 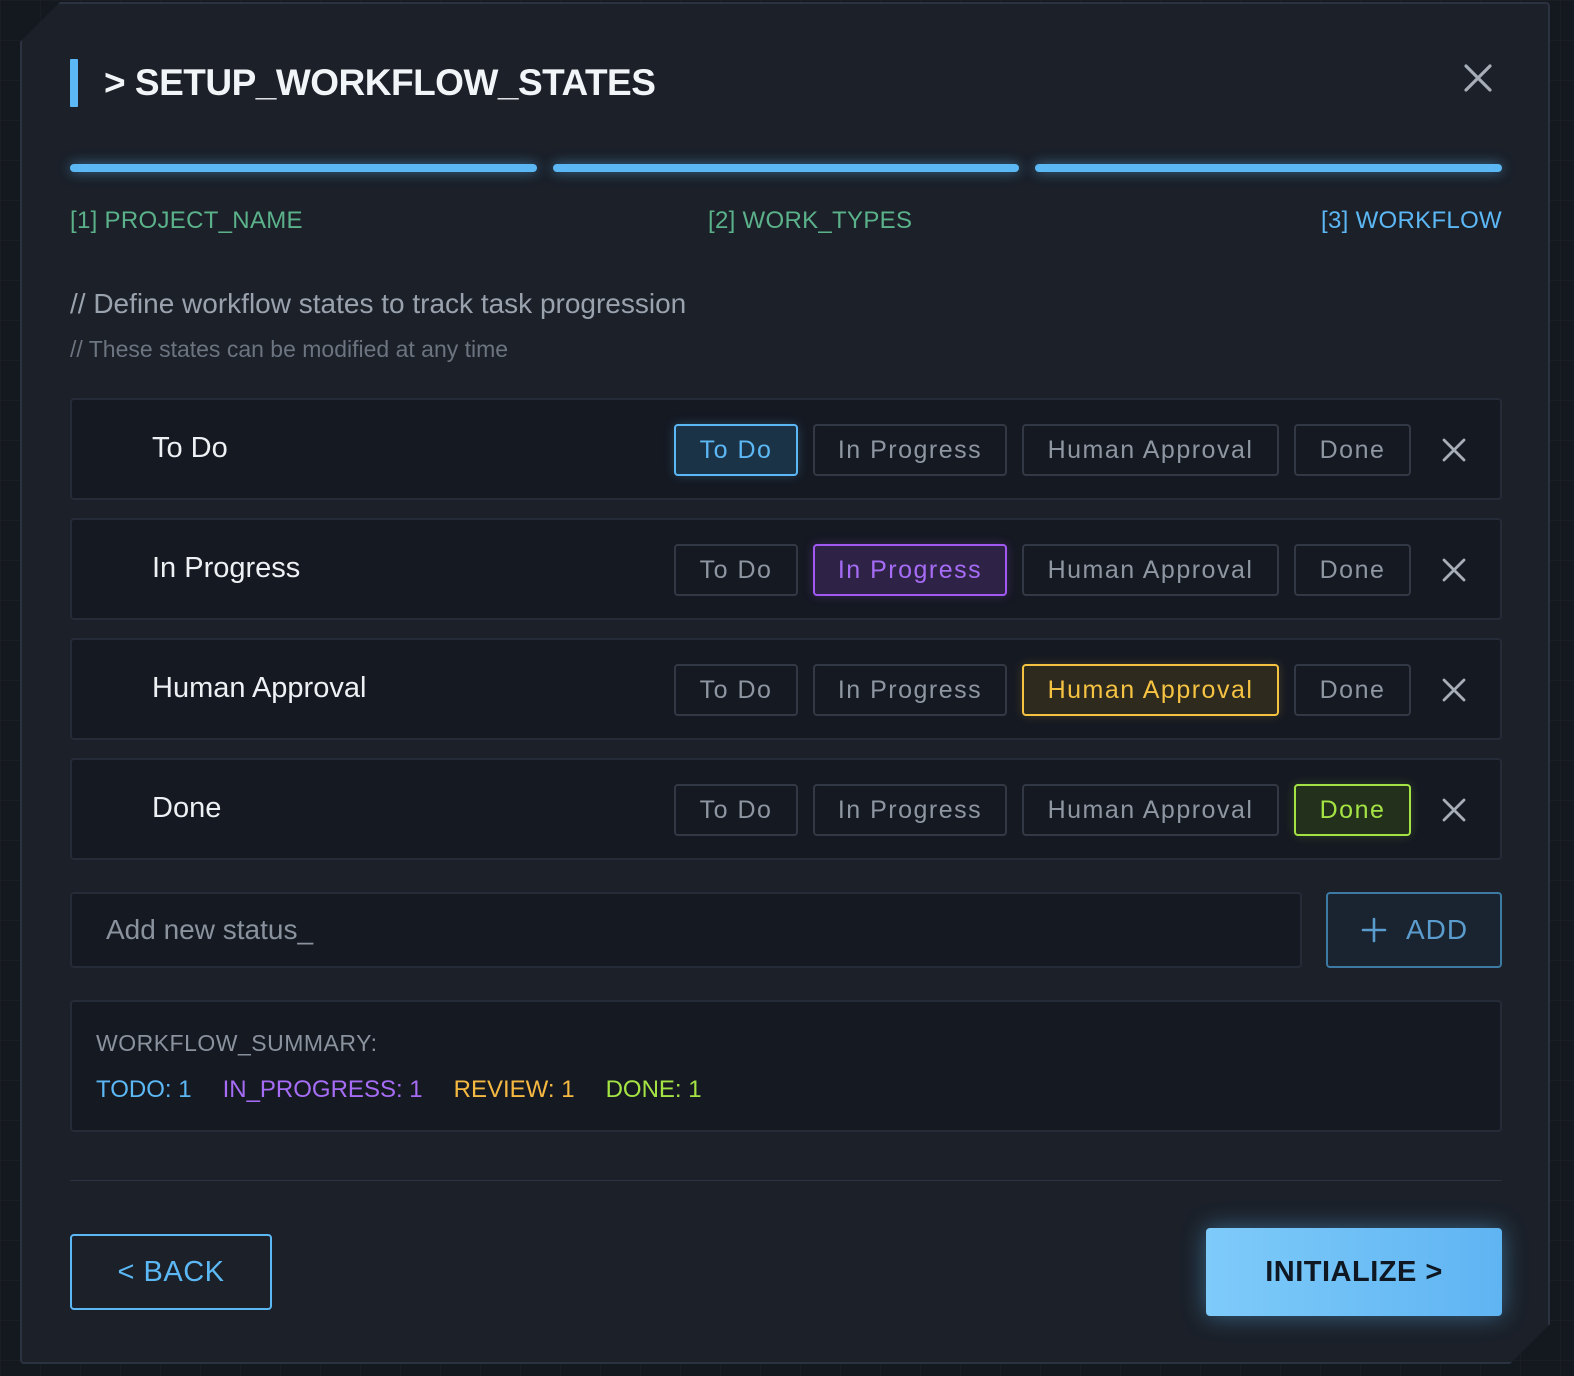 What do you see at coordinates (1374, 930) in the screenshot?
I see `plus-icon` at bounding box center [1374, 930].